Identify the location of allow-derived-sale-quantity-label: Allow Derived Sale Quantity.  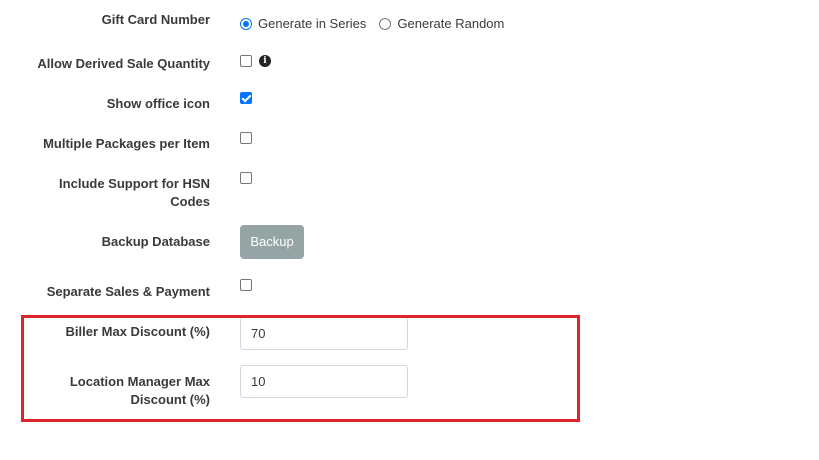
(123, 63).